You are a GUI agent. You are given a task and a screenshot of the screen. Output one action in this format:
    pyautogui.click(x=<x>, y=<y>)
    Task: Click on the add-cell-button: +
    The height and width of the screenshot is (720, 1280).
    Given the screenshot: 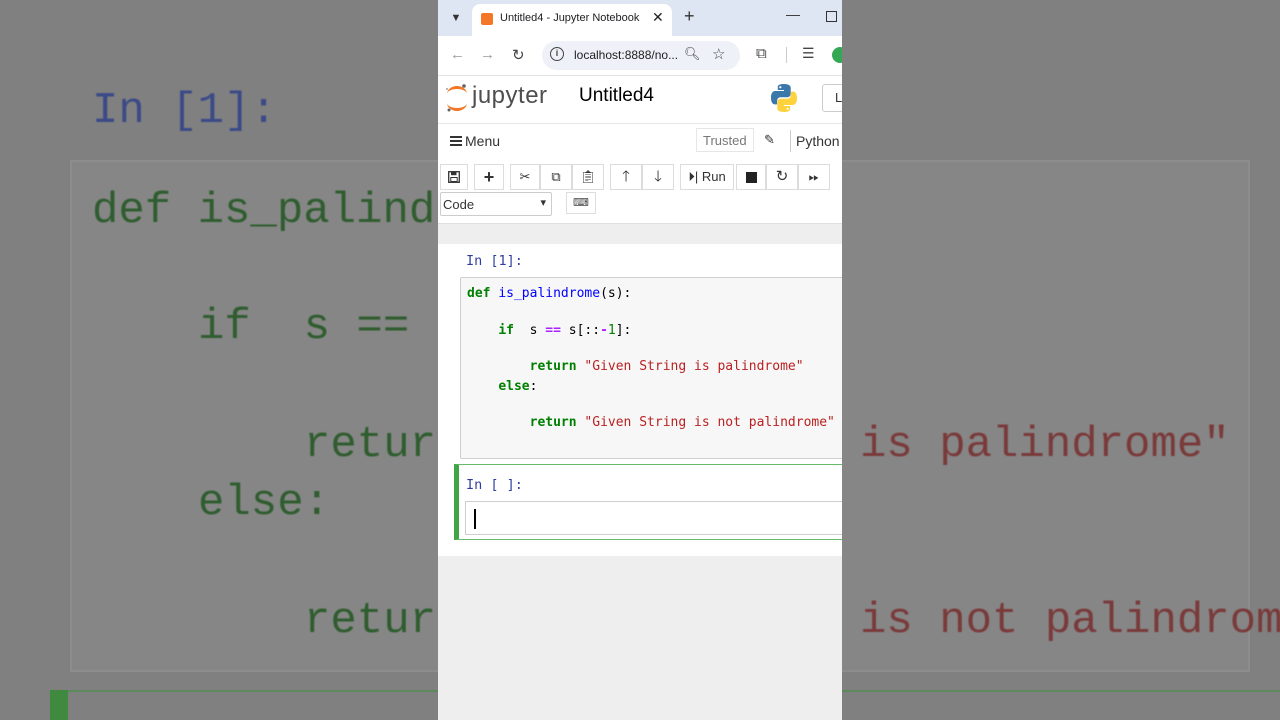 What is the action you would take?
    pyautogui.click(x=489, y=177)
    